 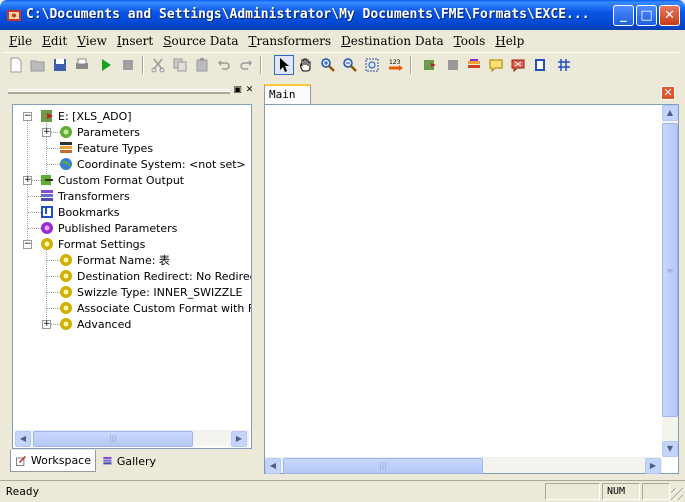 What do you see at coordinates (160, 292) in the screenshot?
I see `tree-item-label: Swizzle Type: INNER_SWIZZLE` at bounding box center [160, 292].